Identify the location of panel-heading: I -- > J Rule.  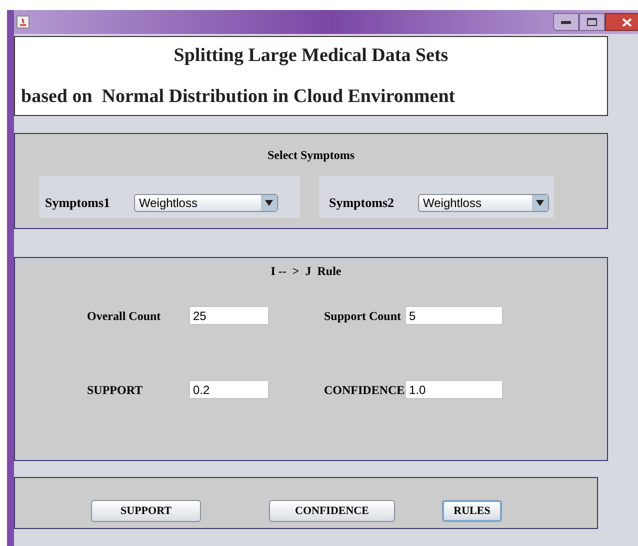
(306, 271).